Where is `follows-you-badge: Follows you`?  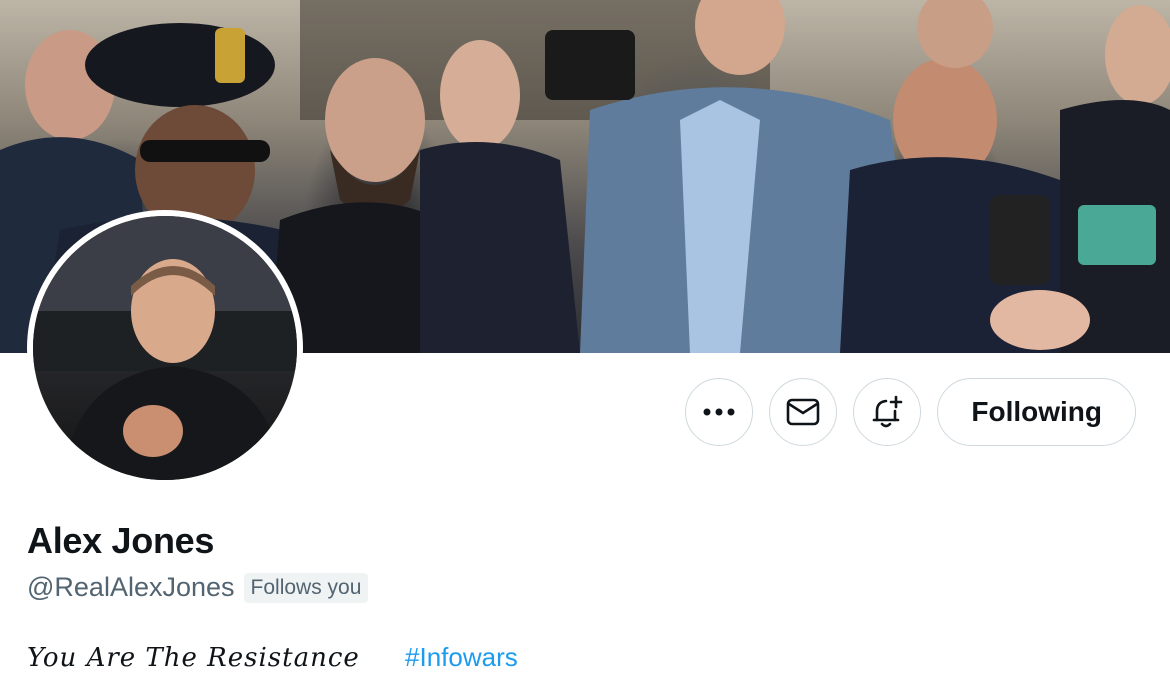
follows-you-badge: Follows you is located at coordinates (306, 587).